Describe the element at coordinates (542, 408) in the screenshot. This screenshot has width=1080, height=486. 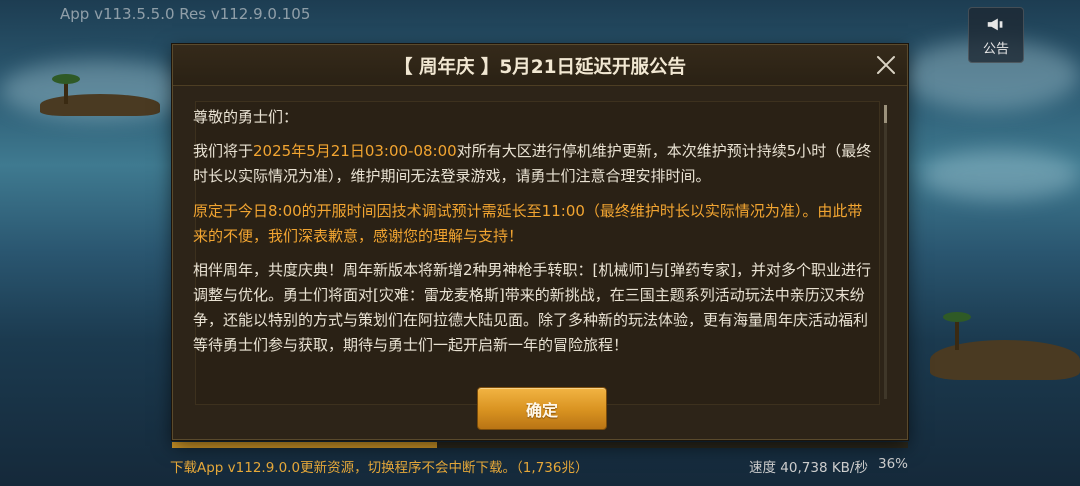
I see `confirm-button: 确定` at that location.